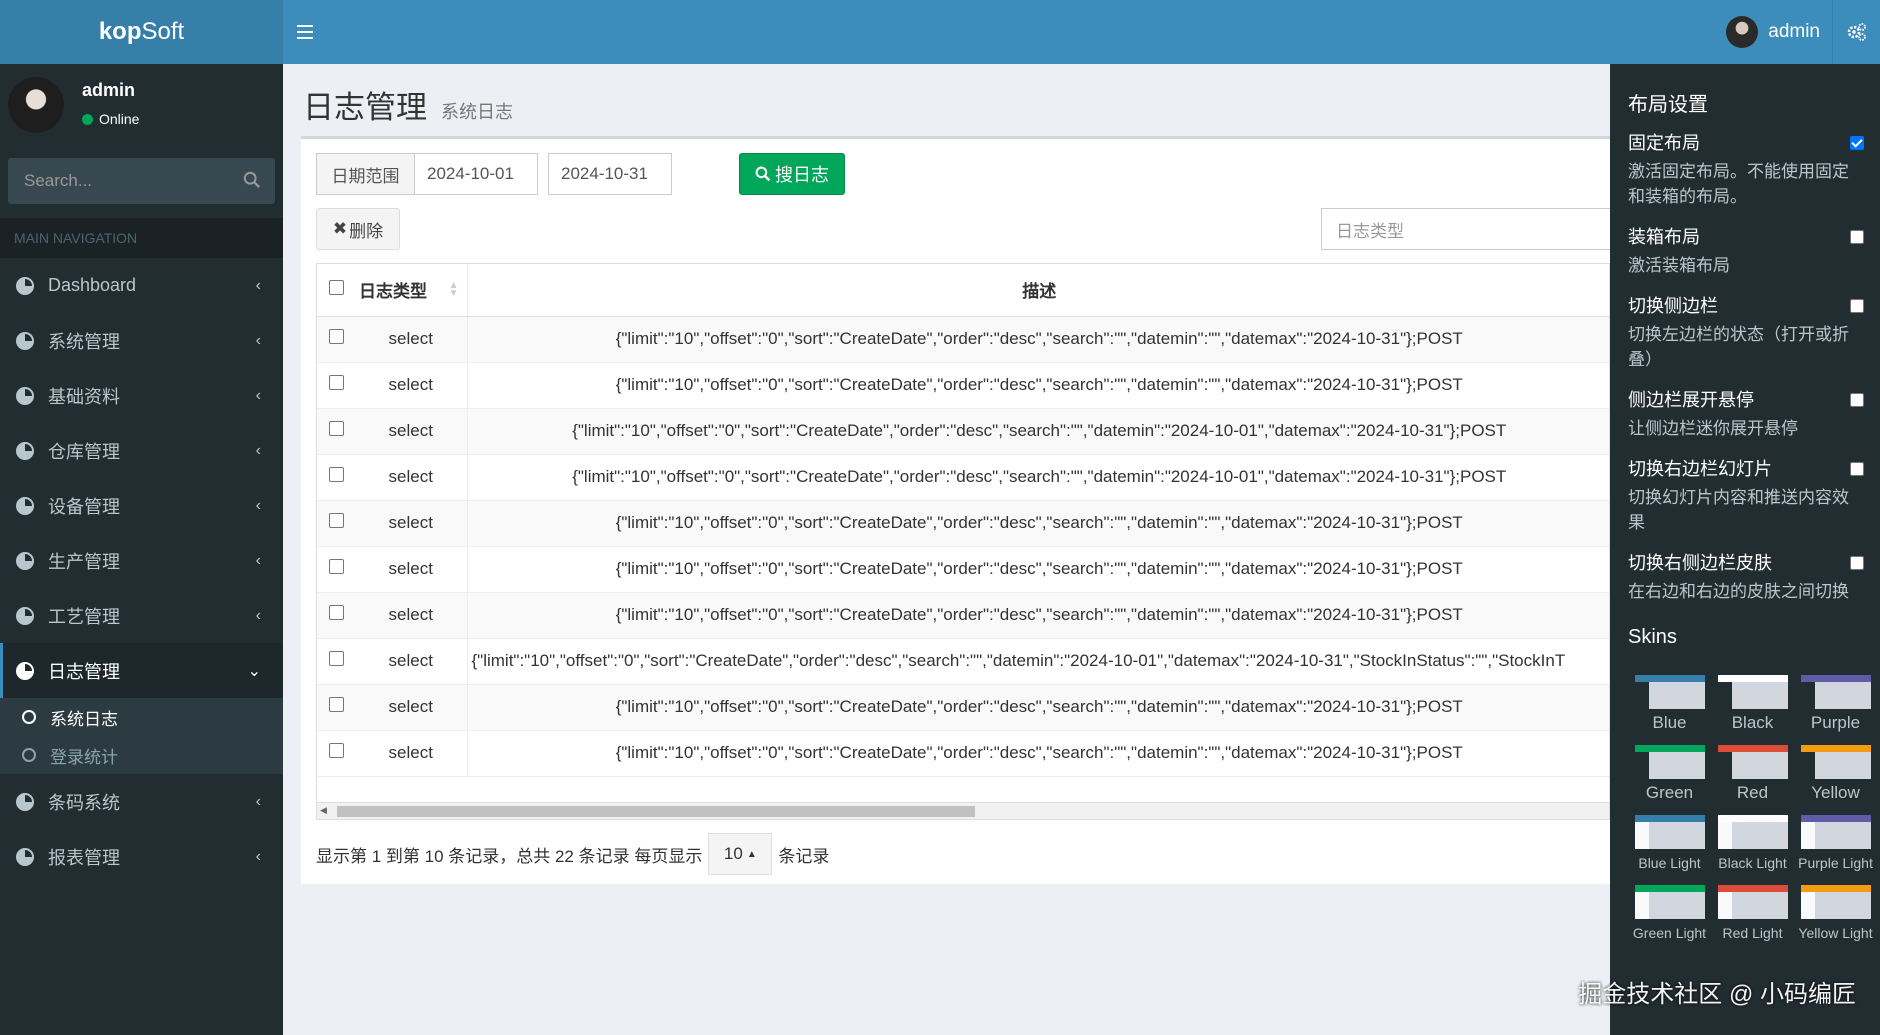 This screenshot has height=1035, width=1880. I want to click on sidebar-menu-rest: 条码系统 ‹ 报表管理 ‹, so click(141, 829).